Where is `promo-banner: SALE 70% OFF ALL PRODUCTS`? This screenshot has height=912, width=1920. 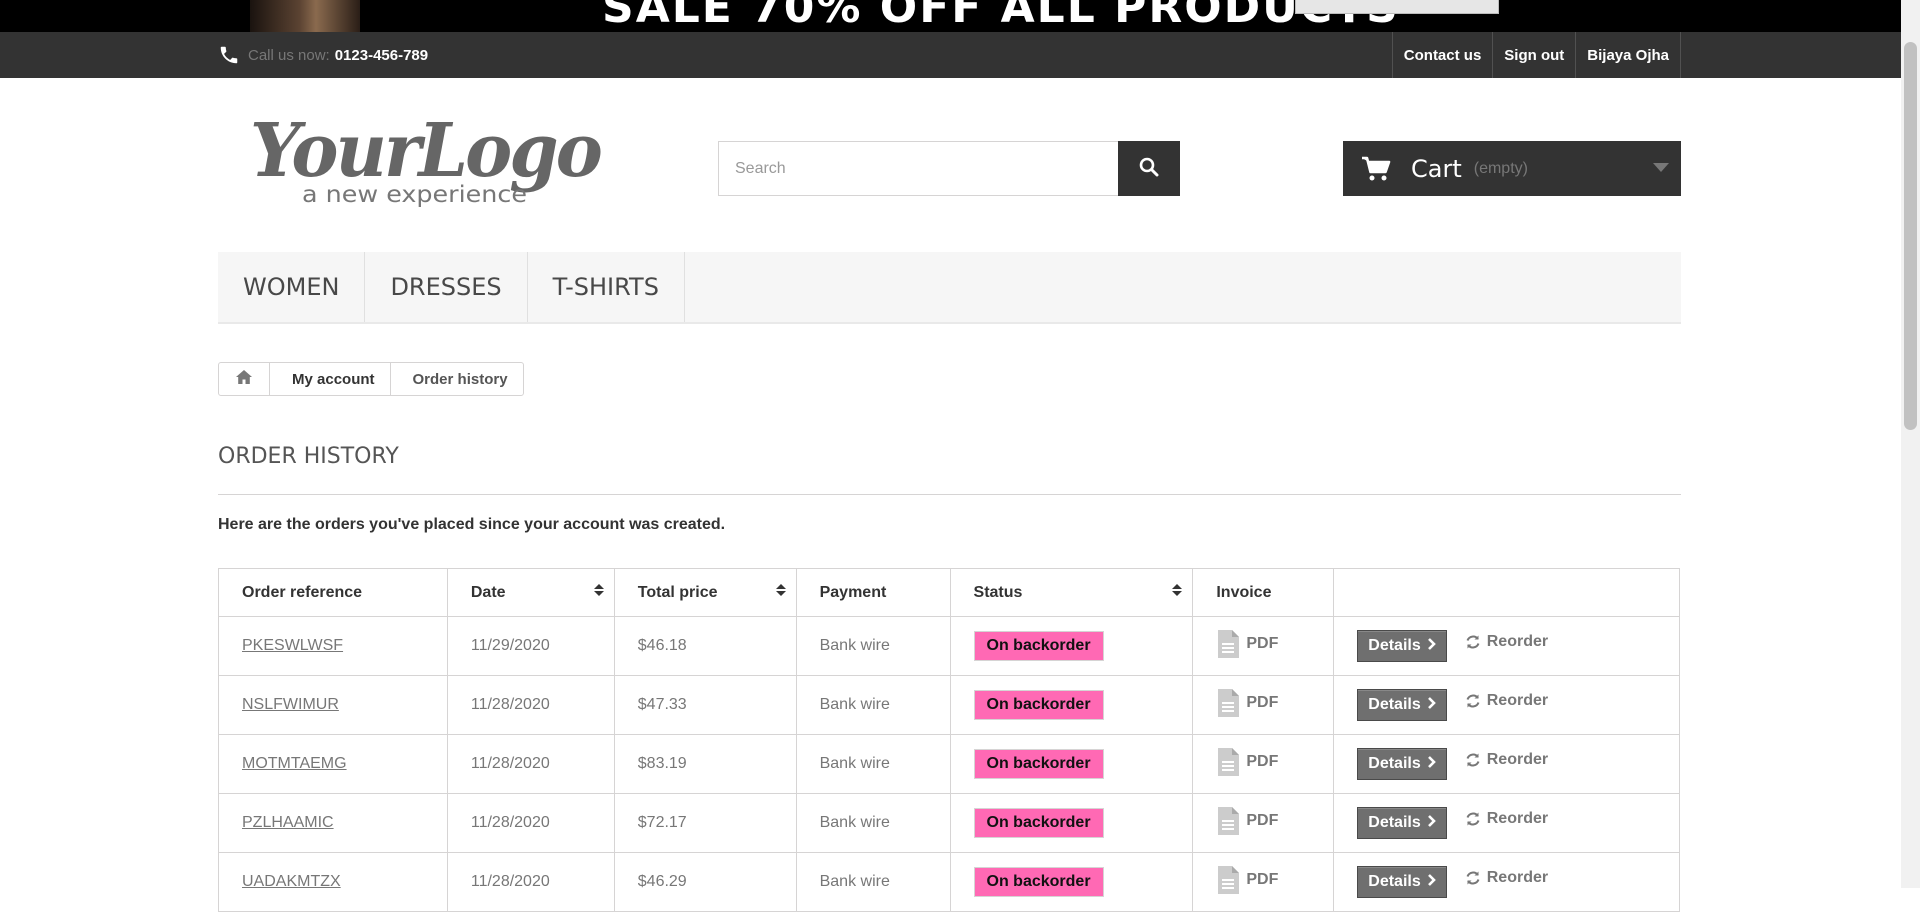
promo-banner: SALE 70% OFF ALL PRODUCTS is located at coordinates (950, 16).